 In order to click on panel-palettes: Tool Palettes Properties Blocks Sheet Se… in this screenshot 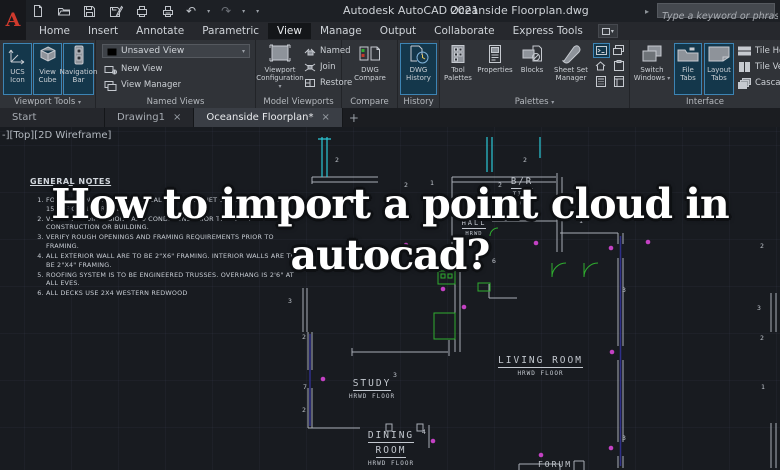, I will do `click(535, 74)`.